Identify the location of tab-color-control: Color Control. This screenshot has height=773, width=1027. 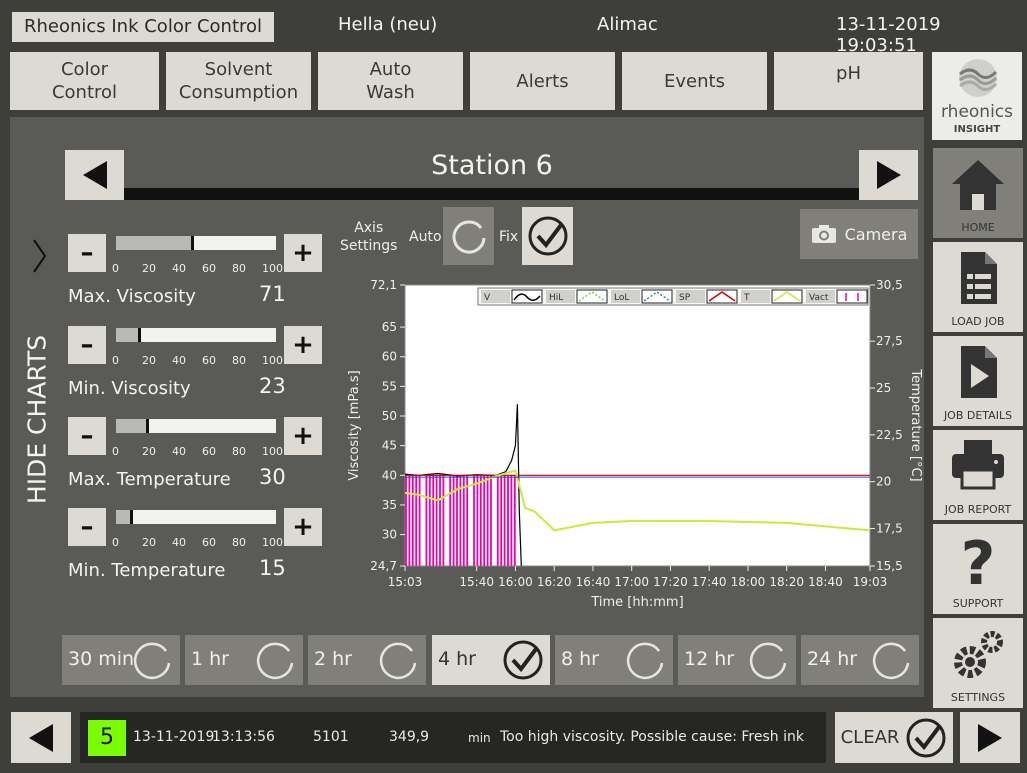
(84, 81).